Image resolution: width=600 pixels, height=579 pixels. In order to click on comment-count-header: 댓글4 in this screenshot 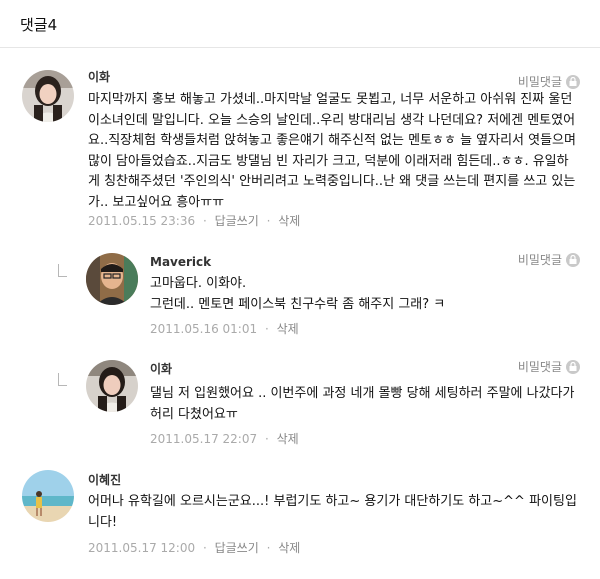, I will do `click(39, 25)`.